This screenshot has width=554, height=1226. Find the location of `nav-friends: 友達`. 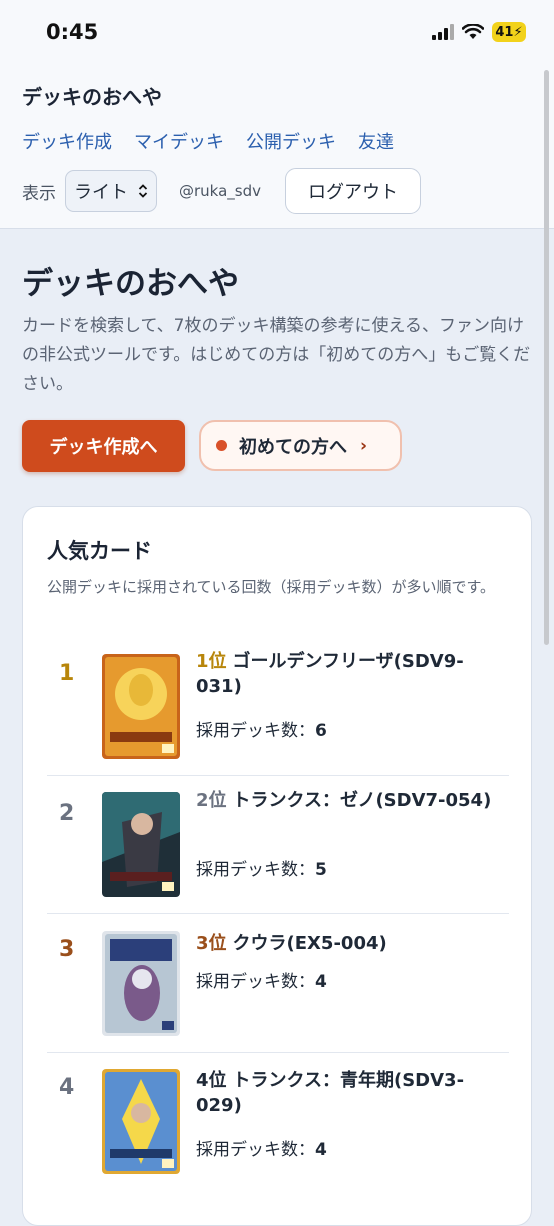

nav-friends: 友達 is located at coordinates (376, 141).